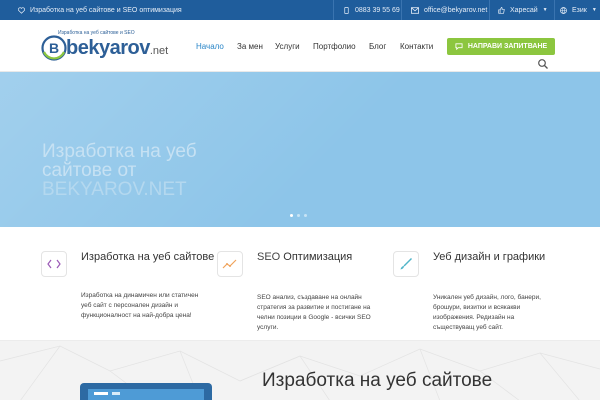 The image size is (600, 400). I want to click on logo-tagline: Изработка на уеб сайтове и SEO, so click(96, 33).